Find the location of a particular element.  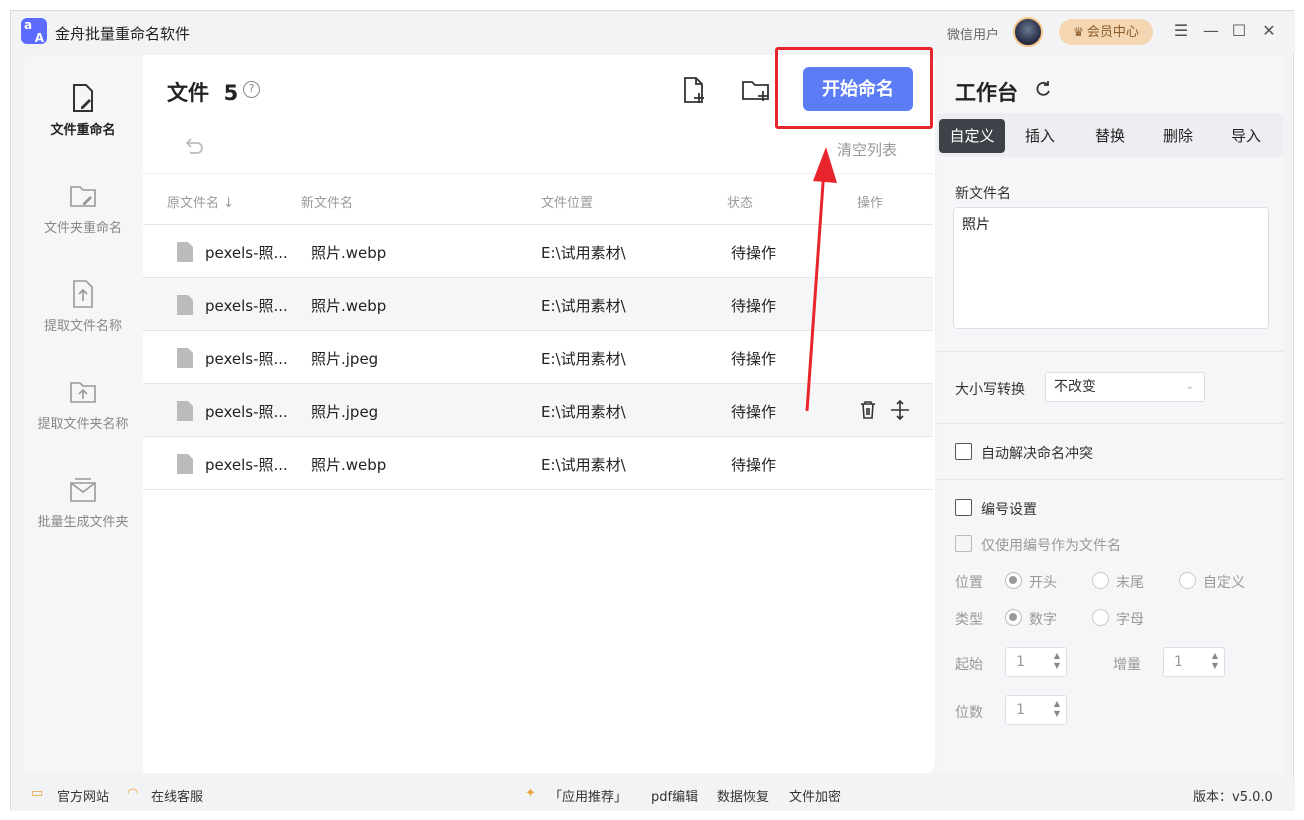

crown-icon: ♛ is located at coordinates (1078, 32).